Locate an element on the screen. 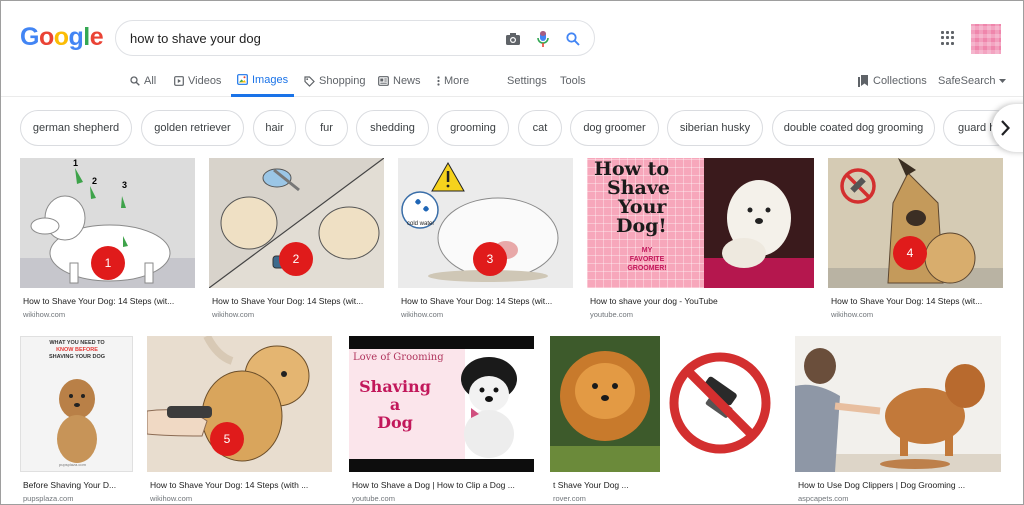 The height and width of the screenshot is (505, 1024). logo-letter: G is located at coordinates (29, 37).